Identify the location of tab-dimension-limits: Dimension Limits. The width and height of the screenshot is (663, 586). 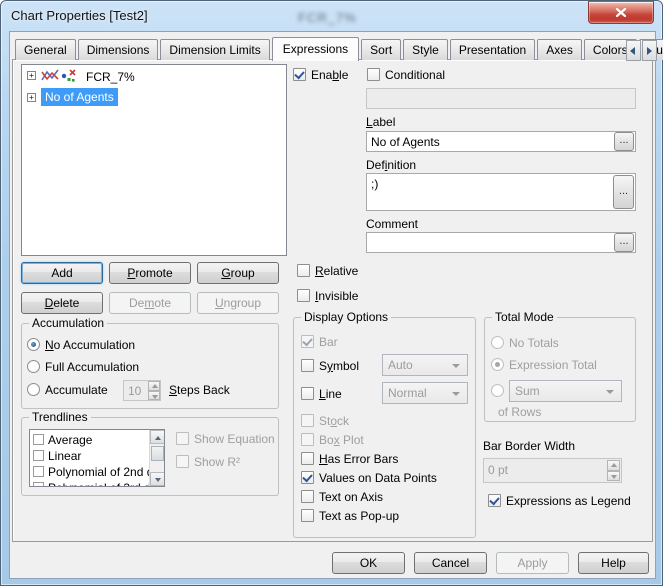
(215, 49).